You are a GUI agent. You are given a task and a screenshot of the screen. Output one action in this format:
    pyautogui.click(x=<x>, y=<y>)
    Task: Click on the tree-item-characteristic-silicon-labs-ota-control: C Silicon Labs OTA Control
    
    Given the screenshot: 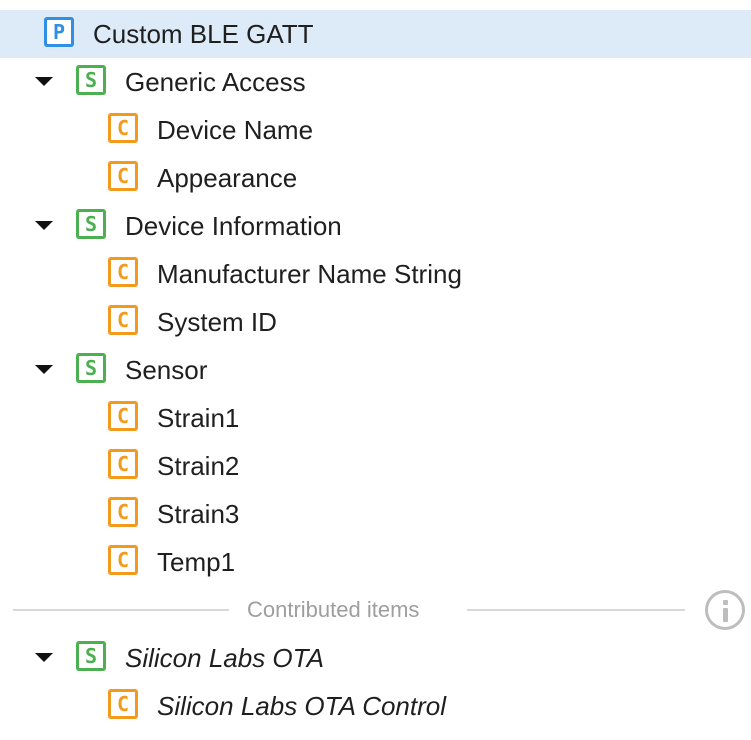 What is the action you would take?
    pyautogui.click(x=375, y=706)
    